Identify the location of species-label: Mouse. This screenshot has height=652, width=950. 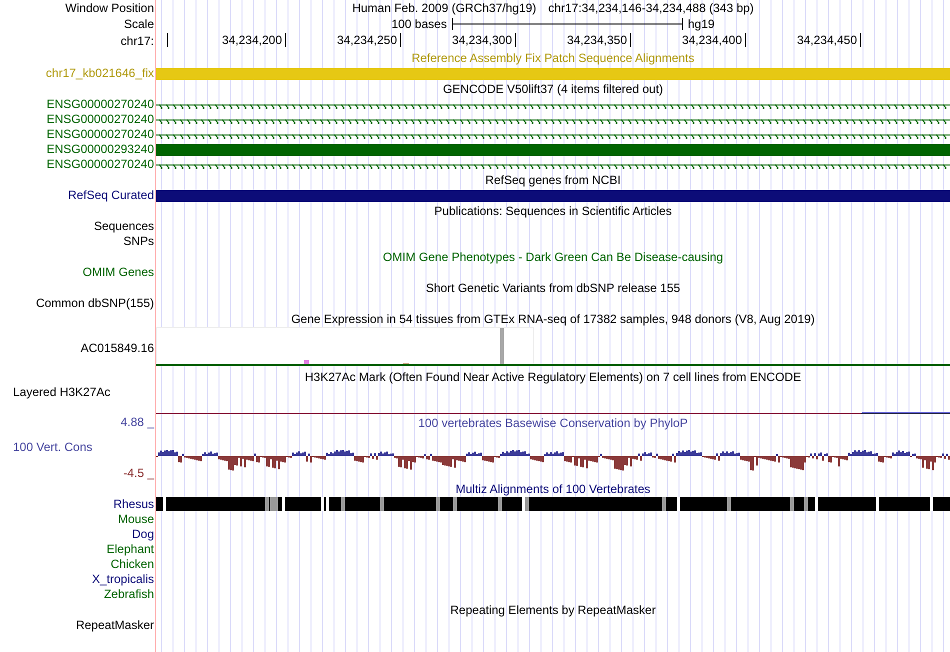
(136, 519).